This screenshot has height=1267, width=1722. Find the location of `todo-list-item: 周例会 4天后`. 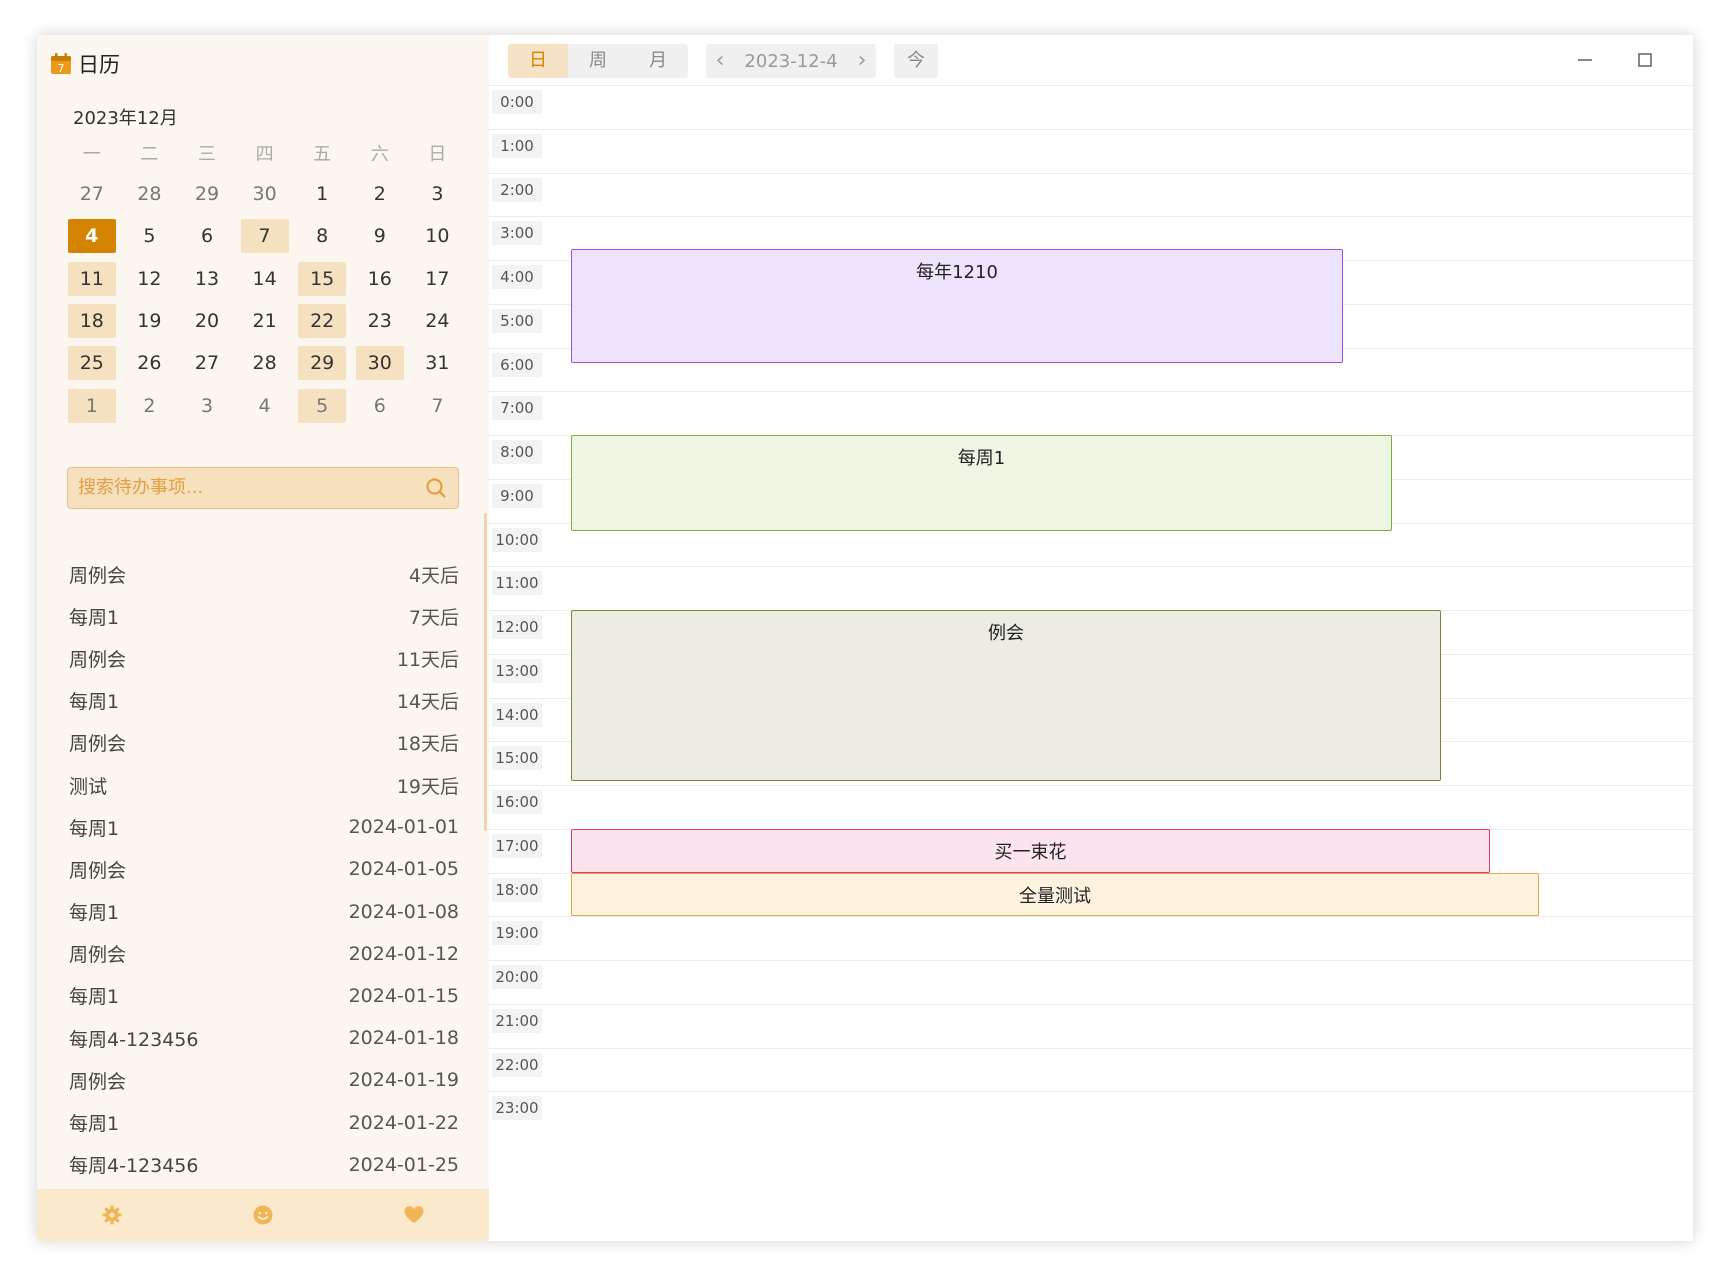

todo-list-item: 周例会 4天后 is located at coordinates (264, 574).